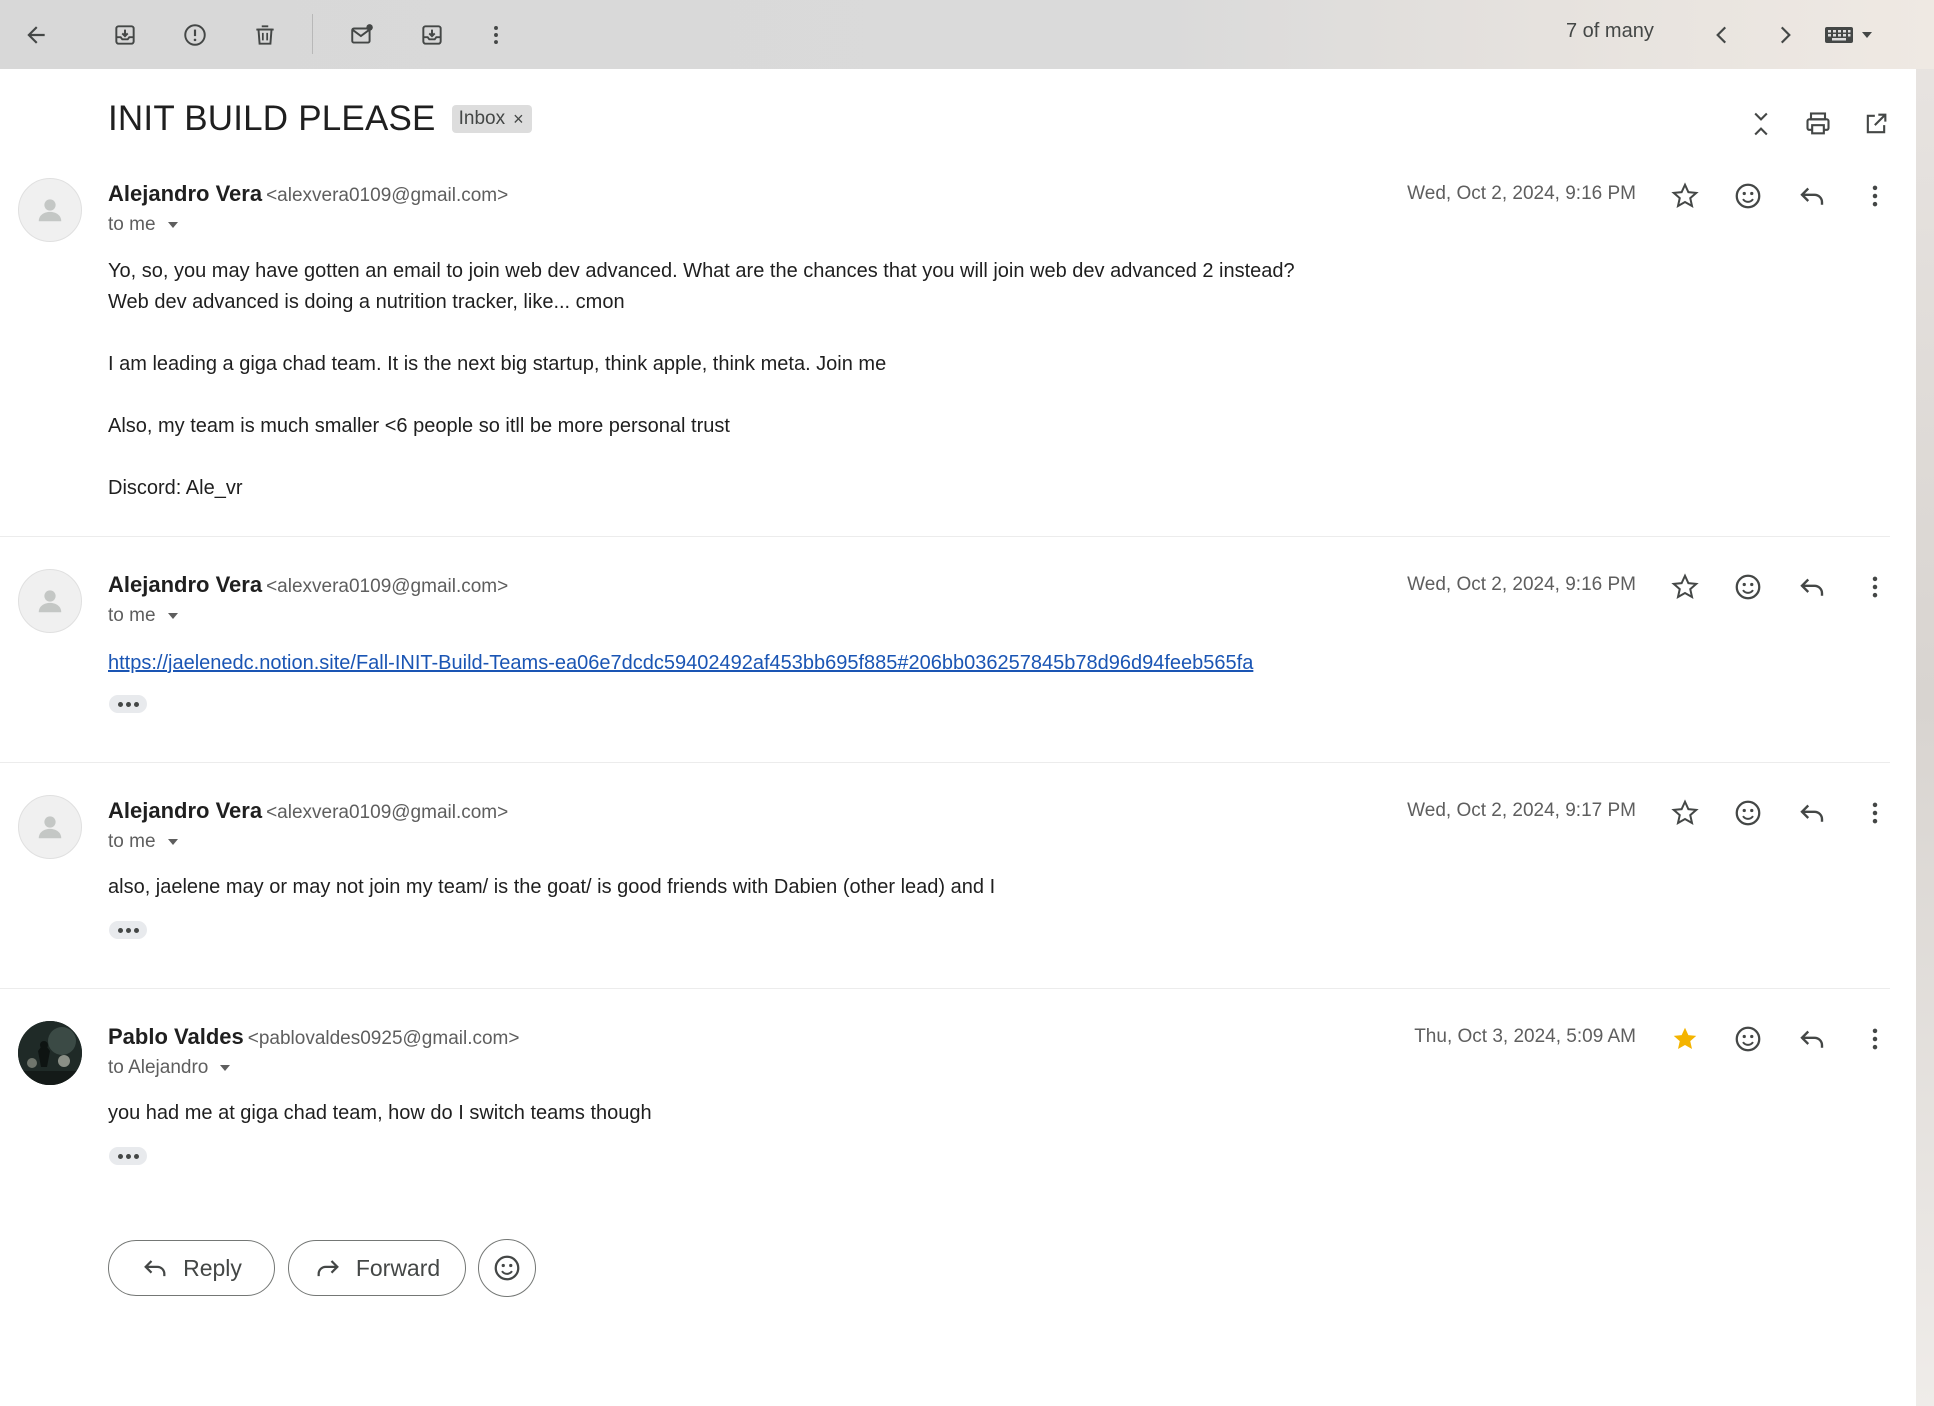 This screenshot has height=1406, width=1934. What do you see at coordinates (265, 35) in the screenshot?
I see `trash-icon` at bounding box center [265, 35].